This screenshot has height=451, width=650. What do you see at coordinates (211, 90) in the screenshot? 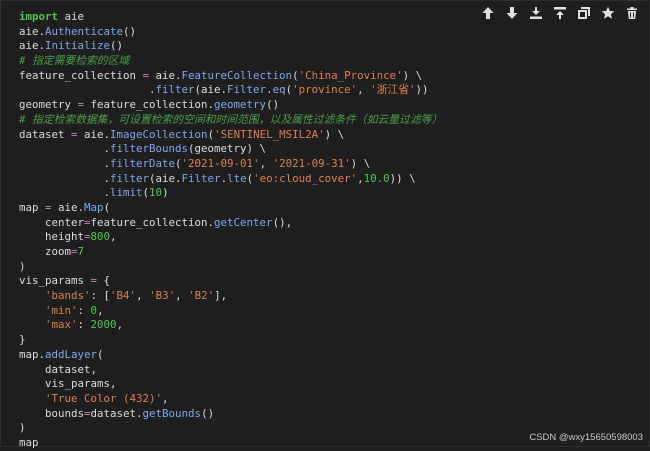
I see `code-token: (aie.` at bounding box center [211, 90].